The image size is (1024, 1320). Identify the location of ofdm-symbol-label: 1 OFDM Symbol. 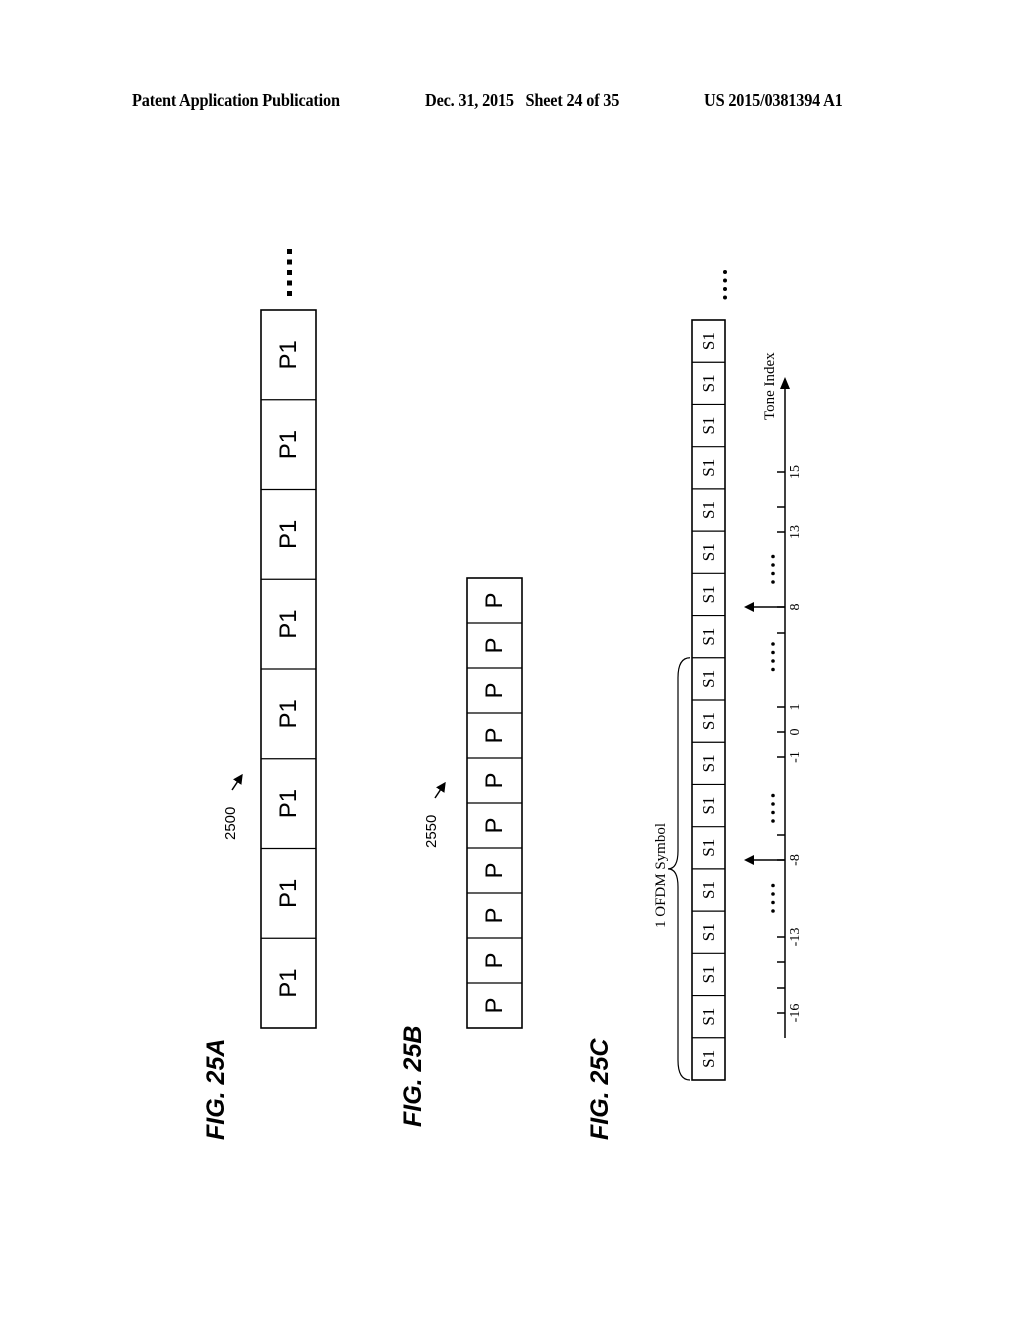
(661, 875).